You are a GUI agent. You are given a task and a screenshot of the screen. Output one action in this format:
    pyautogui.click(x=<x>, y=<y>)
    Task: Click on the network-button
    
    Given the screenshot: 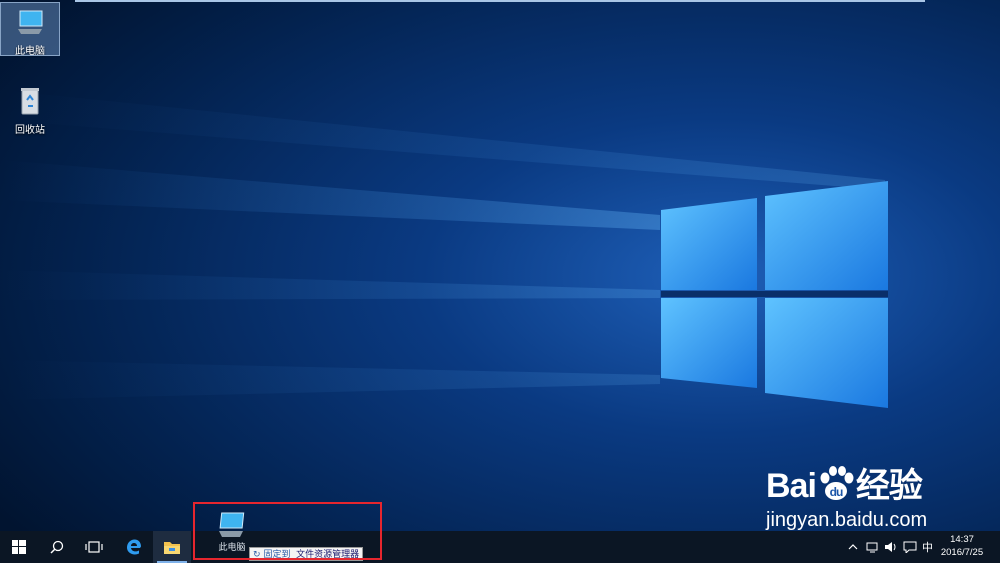 What is the action you would take?
    pyautogui.click(x=873, y=547)
    